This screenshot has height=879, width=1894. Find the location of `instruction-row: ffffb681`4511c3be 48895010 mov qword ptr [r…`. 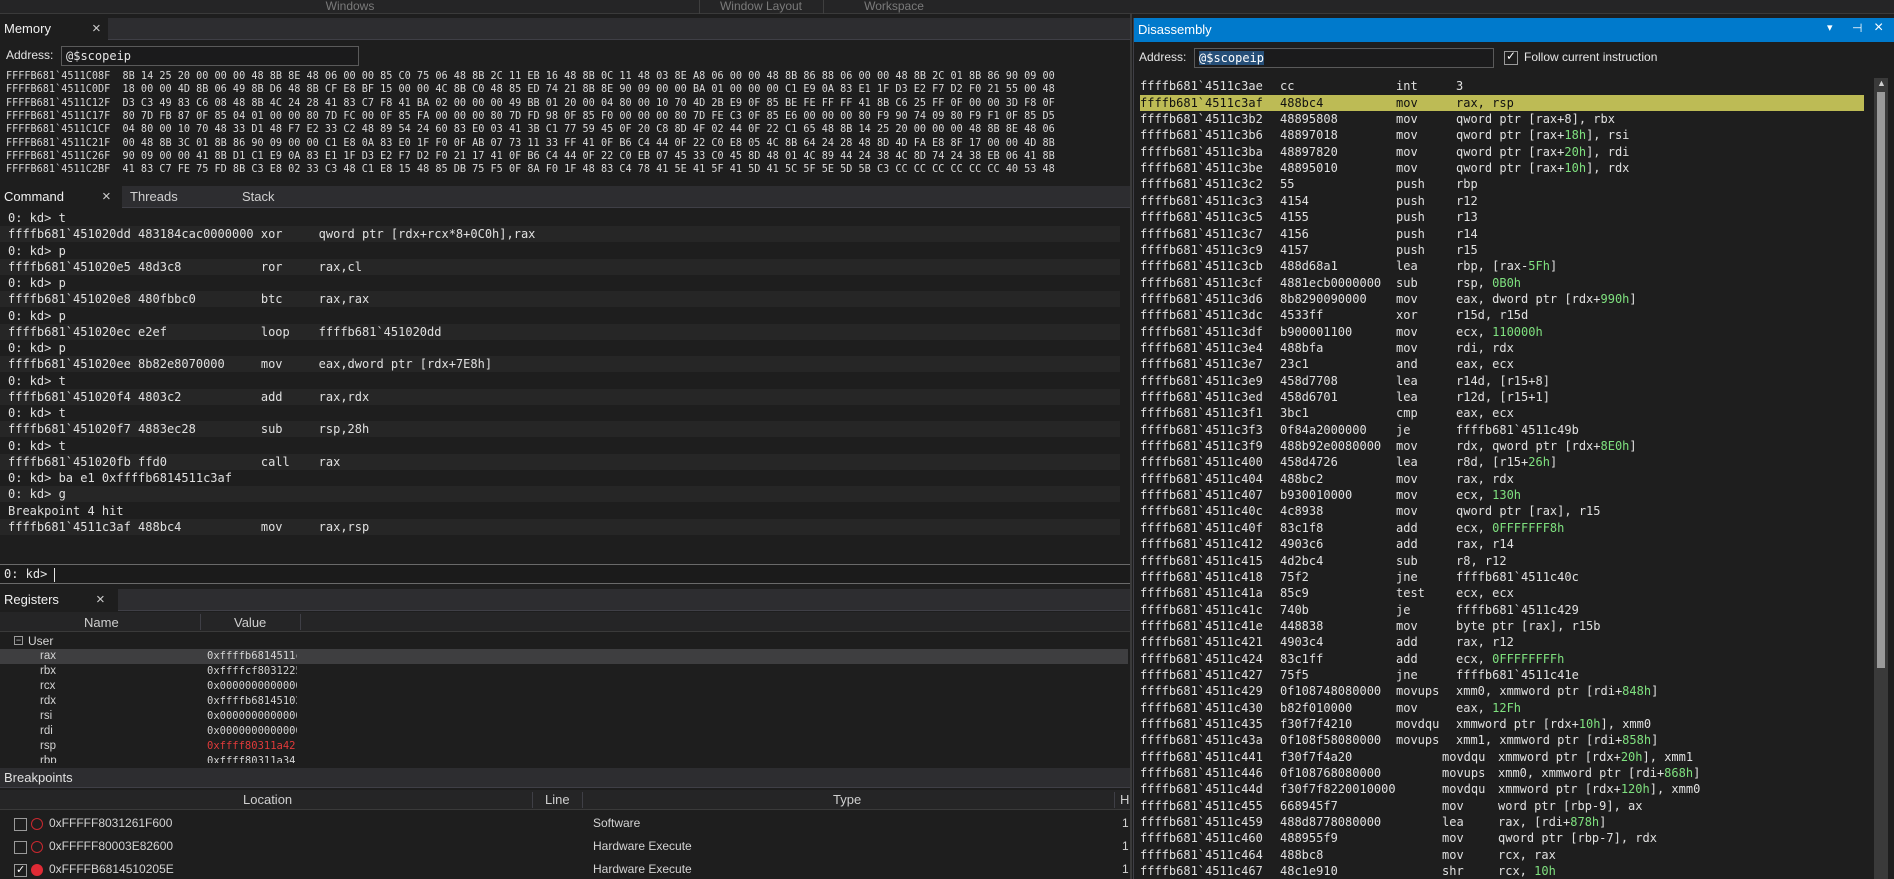

instruction-row: ffffb681`4511c3be 48895010 mov qword ptr [r… is located at coordinates (1502, 168).